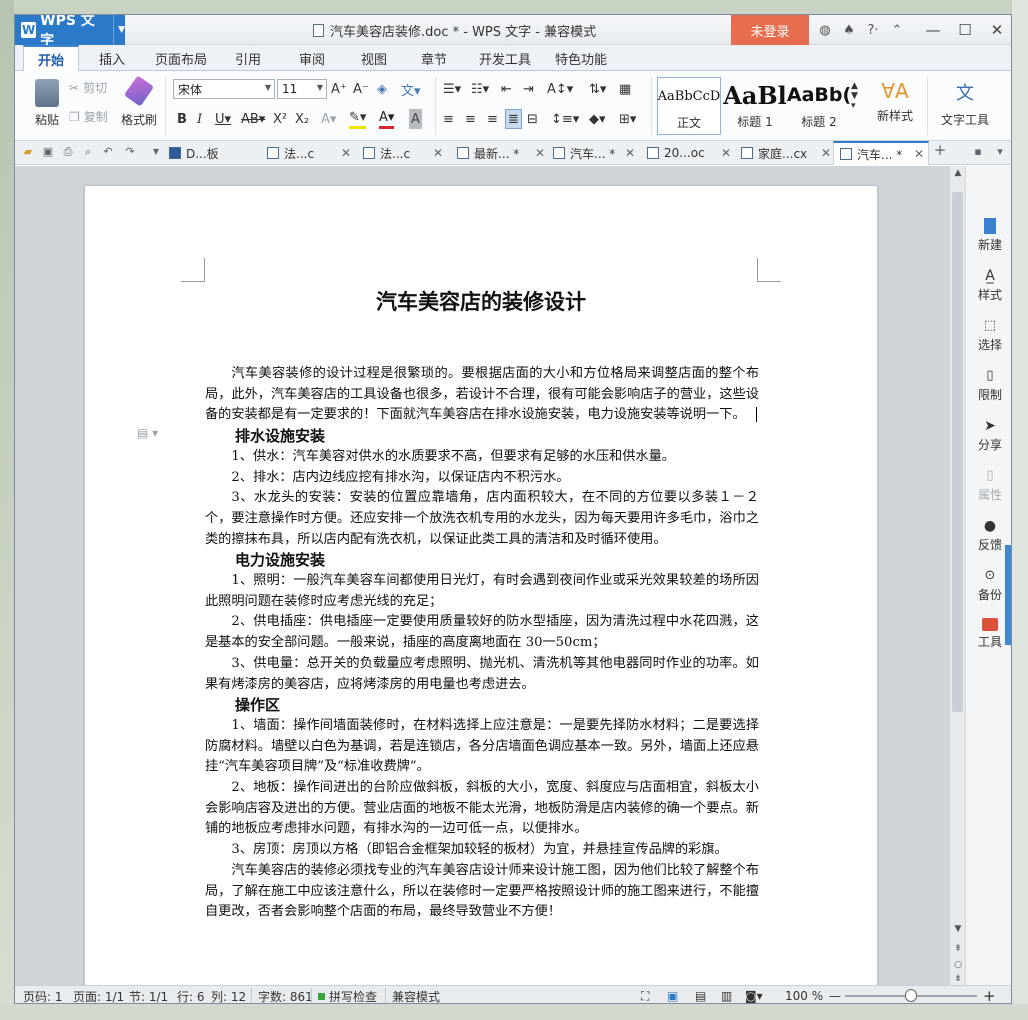 Image resolution: width=1028 pixels, height=1020 pixels. Describe the element at coordinates (594, 153) in the screenshot. I see `doc-tab: 汽车... * ✕` at that location.